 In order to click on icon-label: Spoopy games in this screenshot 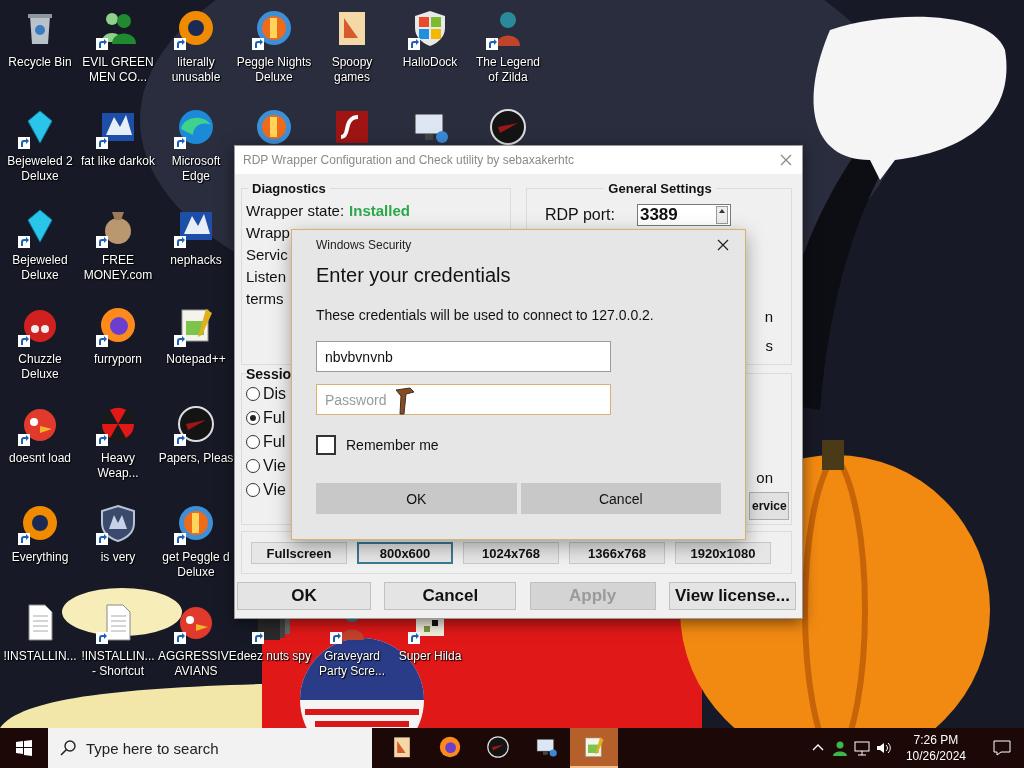, I will do `click(352, 70)`.